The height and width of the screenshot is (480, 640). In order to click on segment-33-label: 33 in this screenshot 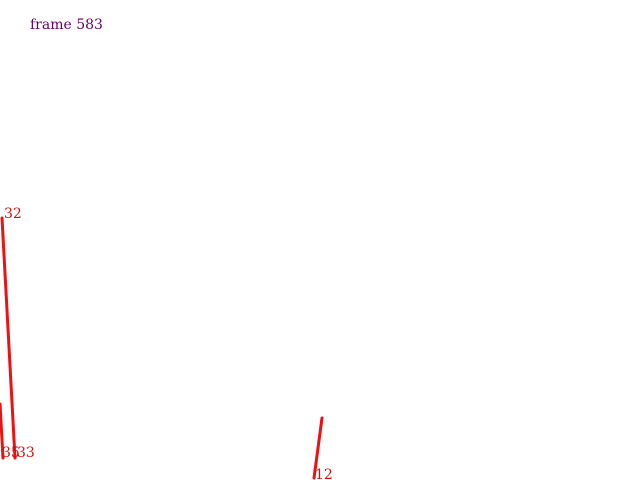, I will do `click(26, 453)`.